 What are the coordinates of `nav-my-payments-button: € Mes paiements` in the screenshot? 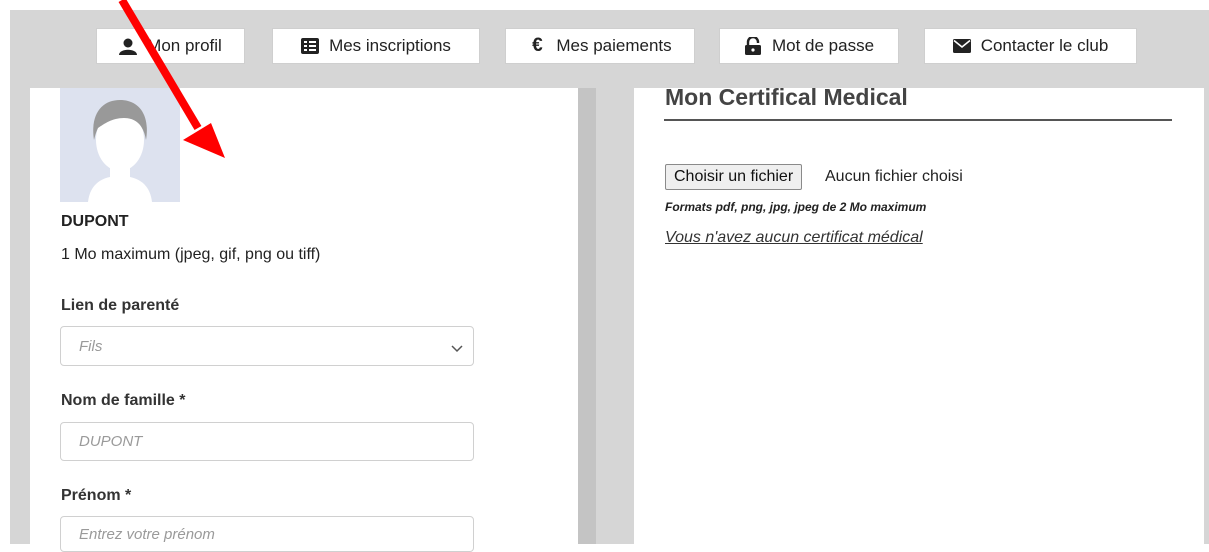 It's located at (600, 46).